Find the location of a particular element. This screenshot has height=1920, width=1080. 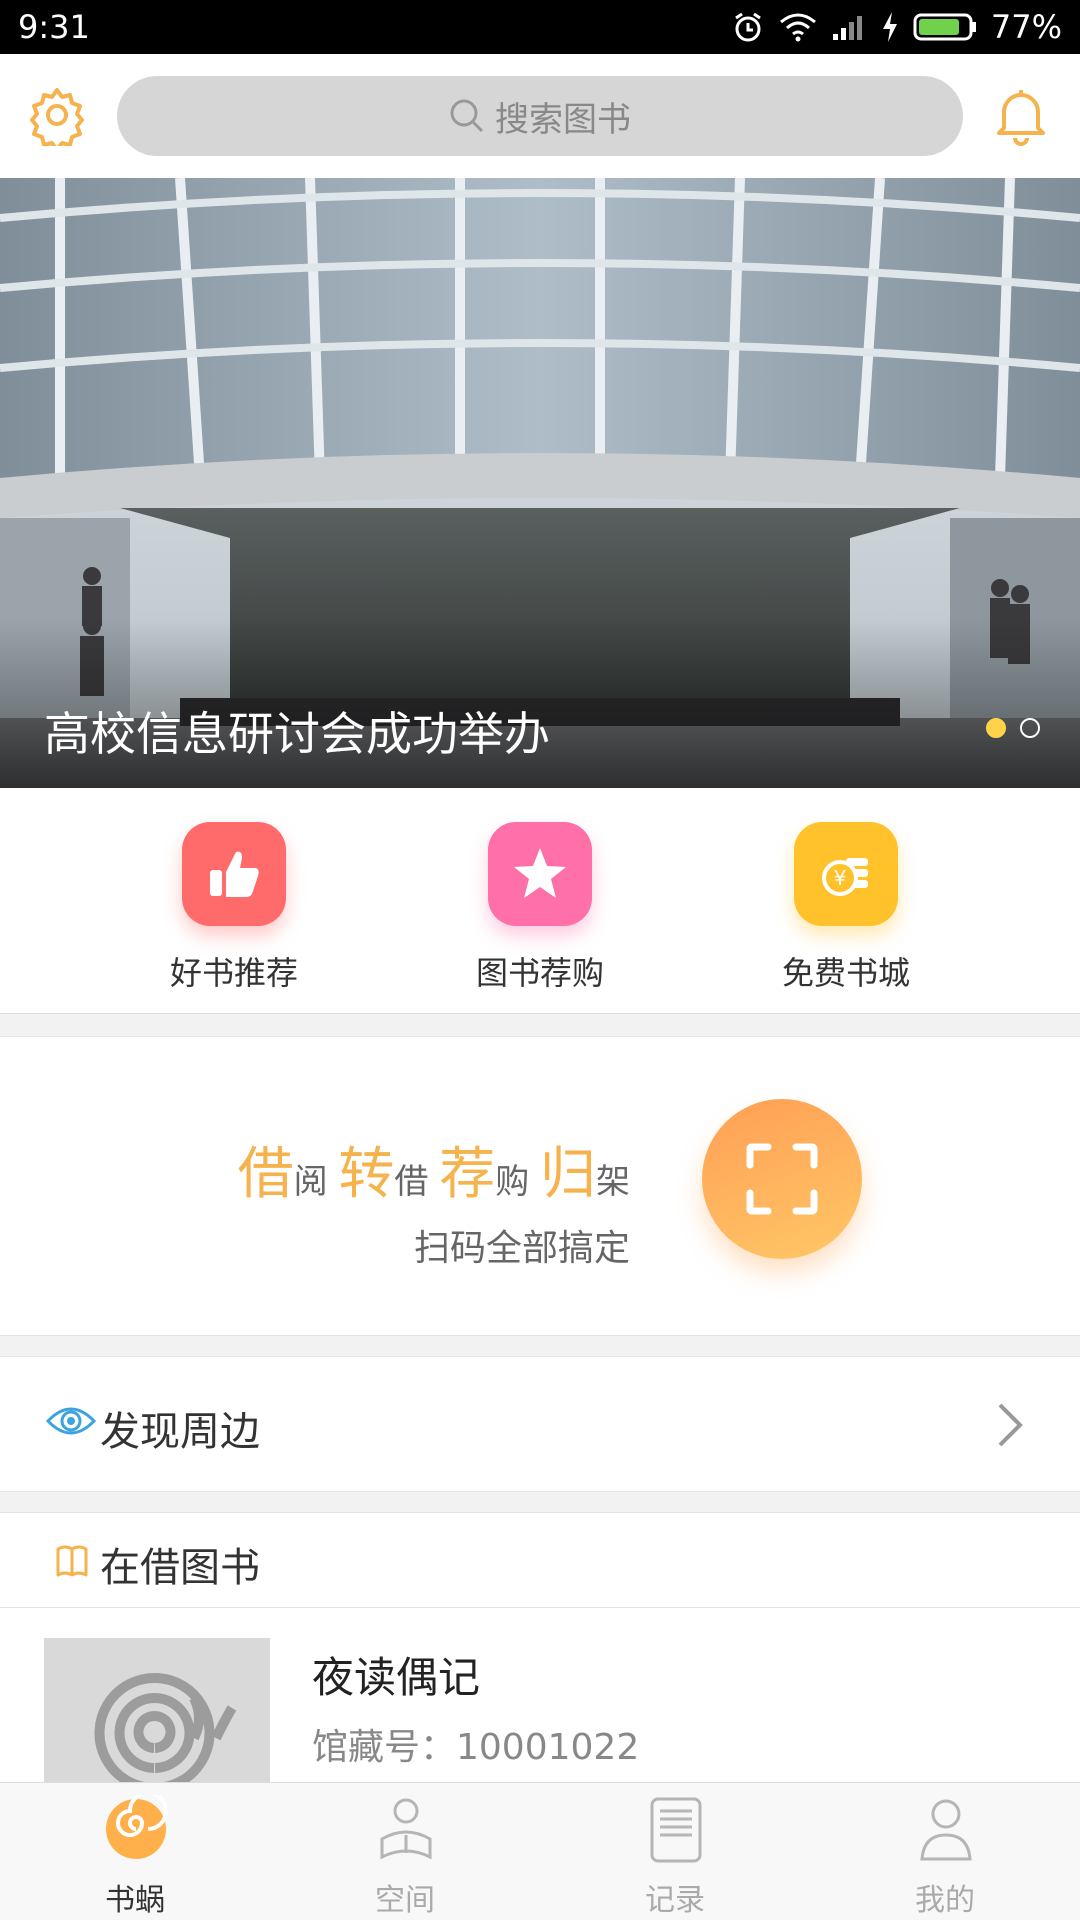

tab-space: 空间 is located at coordinates (405, 1851).